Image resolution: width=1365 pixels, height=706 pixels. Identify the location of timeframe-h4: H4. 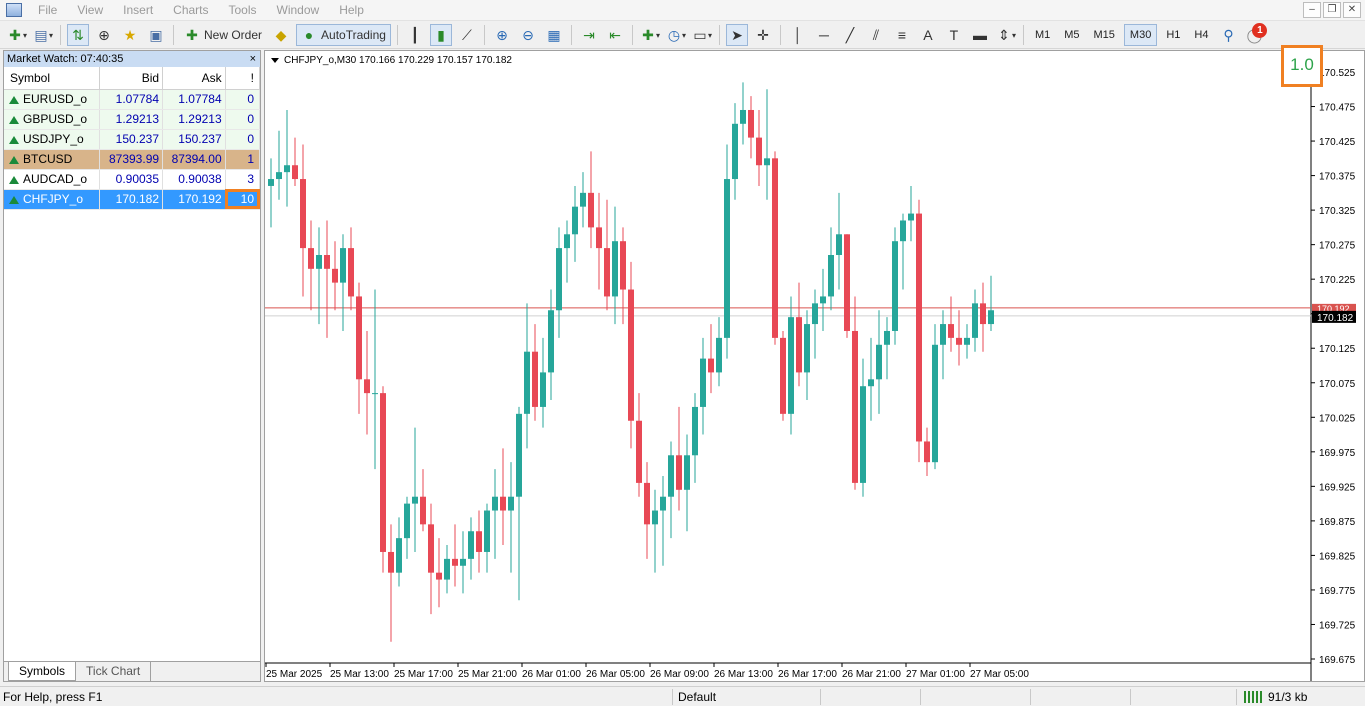
(1201, 35).